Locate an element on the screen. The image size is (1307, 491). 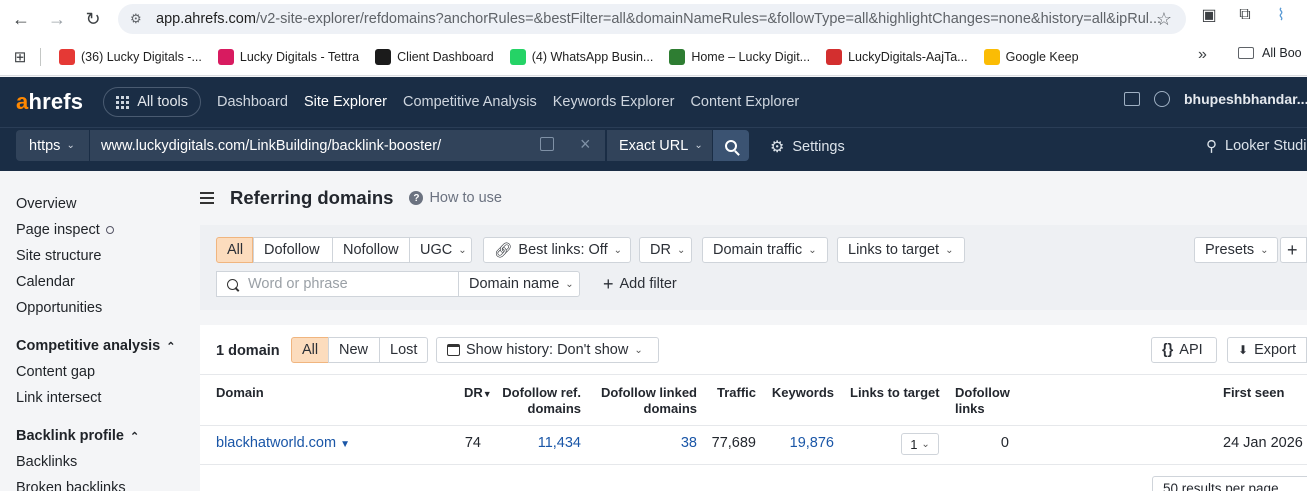
row-dofollow-ref-domains: 11,434 is located at coordinates (540, 443).